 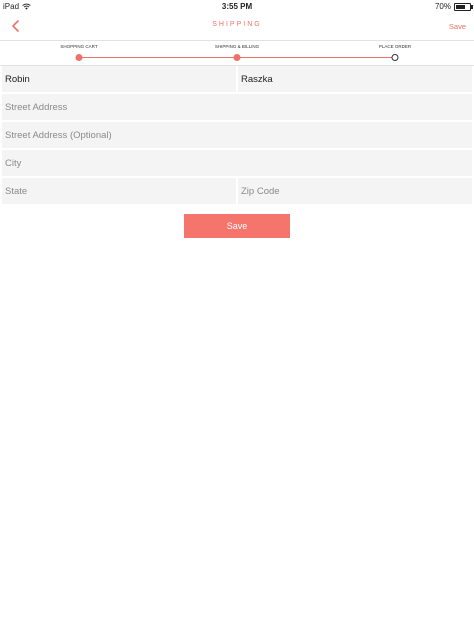 What do you see at coordinates (36, 107) in the screenshot?
I see `street-address-placeholder: Street Address` at bounding box center [36, 107].